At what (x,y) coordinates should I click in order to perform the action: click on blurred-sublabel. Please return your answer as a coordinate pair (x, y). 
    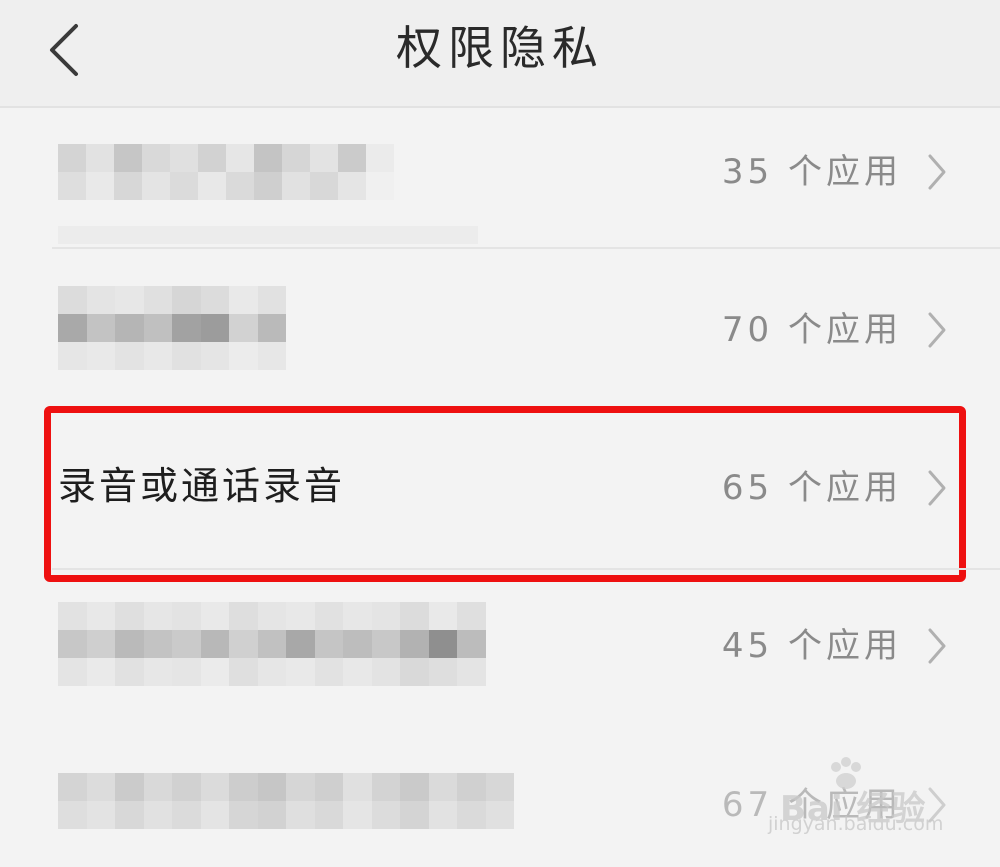
    Looking at the image, I should click on (268, 235).